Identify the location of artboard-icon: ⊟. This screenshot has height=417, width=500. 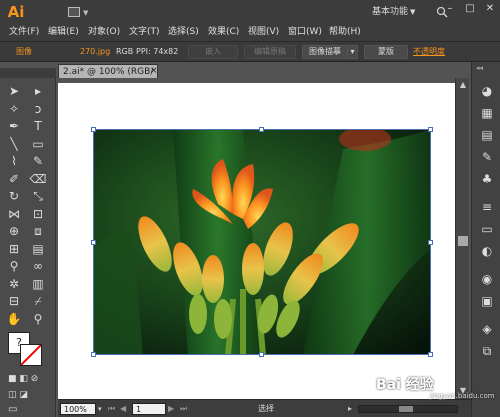
(14, 301).